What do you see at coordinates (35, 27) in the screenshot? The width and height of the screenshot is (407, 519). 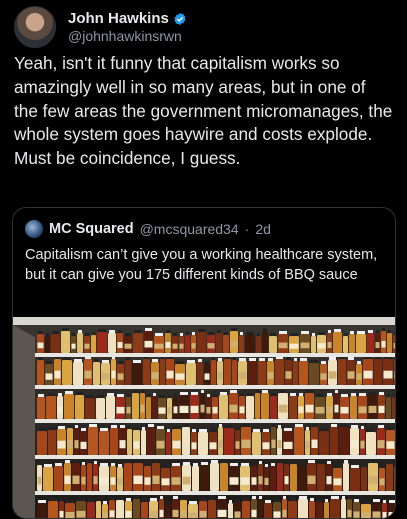 I see `avatar` at bounding box center [35, 27].